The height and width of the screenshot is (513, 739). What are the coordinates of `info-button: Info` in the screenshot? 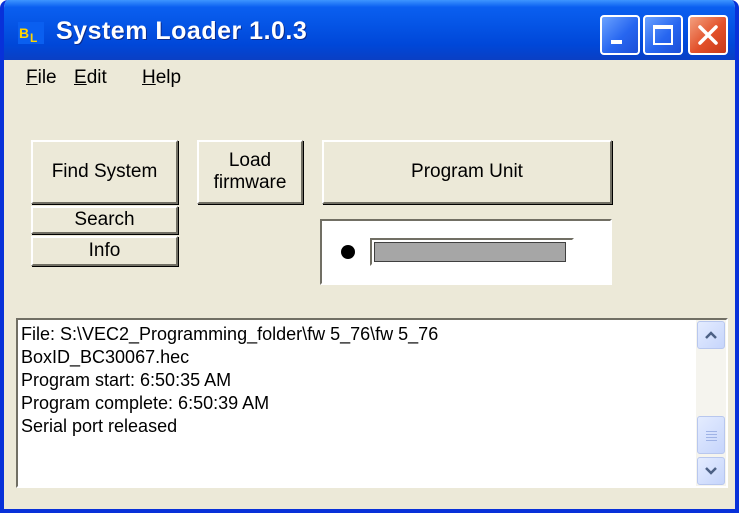 It's located at (104, 251).